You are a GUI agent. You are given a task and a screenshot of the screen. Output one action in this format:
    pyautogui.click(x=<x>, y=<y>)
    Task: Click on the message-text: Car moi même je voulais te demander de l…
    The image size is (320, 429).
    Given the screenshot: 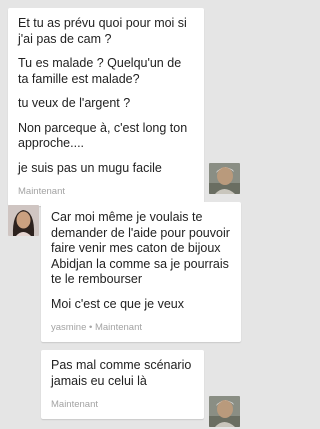 What is the action you would take?
    pyautogui.click(x=140, y=248)
    